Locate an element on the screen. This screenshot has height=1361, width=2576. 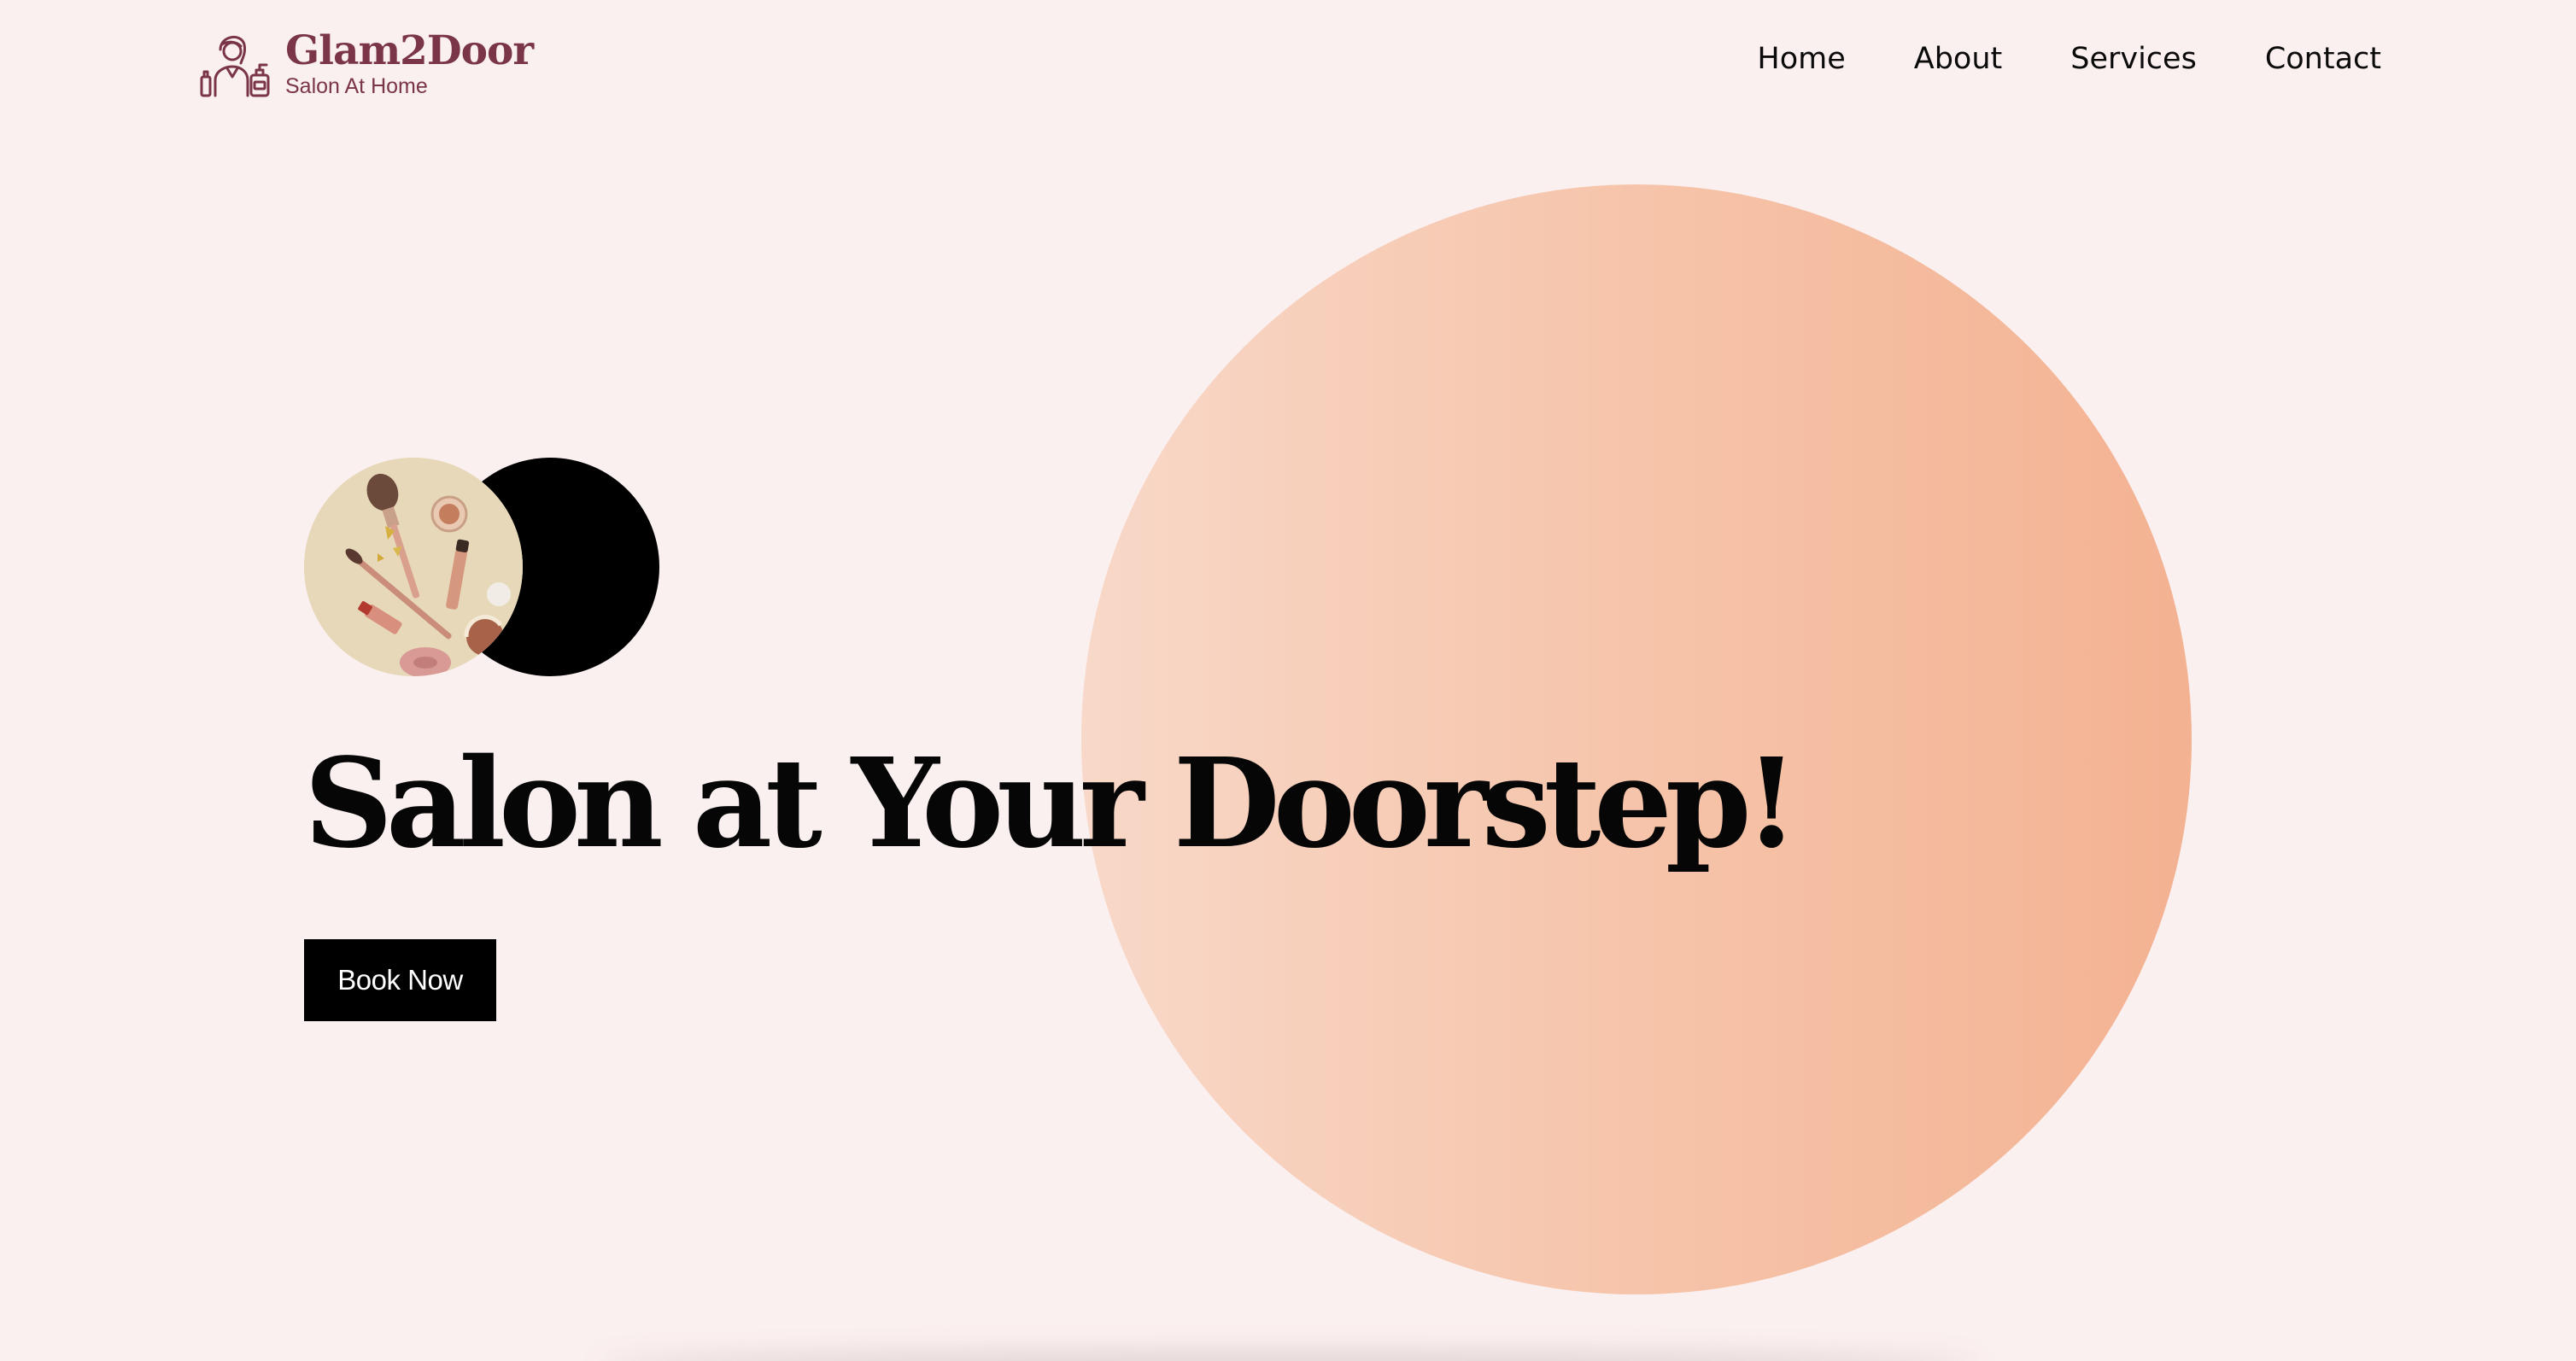
stylist-logo-icon is located at coordinates (235, 66).